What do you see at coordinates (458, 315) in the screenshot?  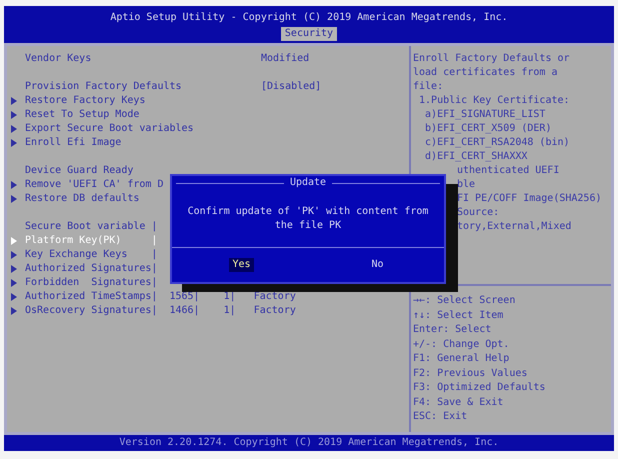 I see `key-hint: ↑↓: Select Item` at bounding box center [458, 315].